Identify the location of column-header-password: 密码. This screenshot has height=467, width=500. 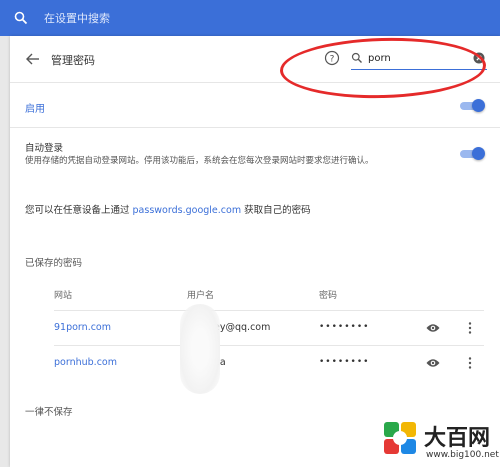
(328, 296).